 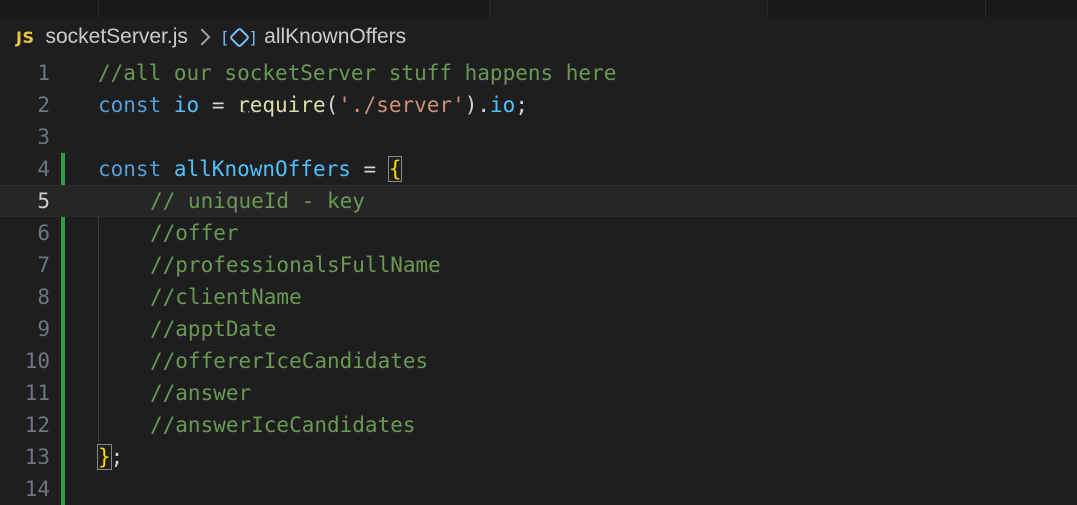 What do you see at coordinates (43, 233) in the screenshot?
I see `line-number: 6` at bounding box center [43, 233].